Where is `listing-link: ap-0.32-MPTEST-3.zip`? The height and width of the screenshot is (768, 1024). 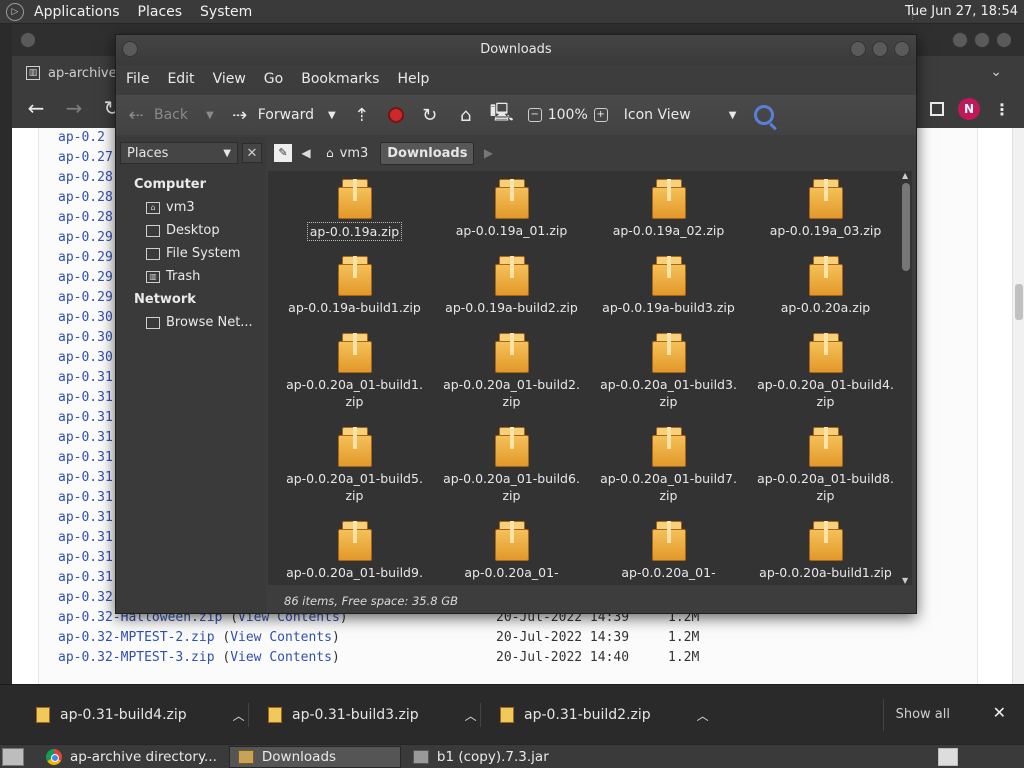
listing-link: ap-0.32-MPTEST-3.zip is located at coordinates (136, 657).